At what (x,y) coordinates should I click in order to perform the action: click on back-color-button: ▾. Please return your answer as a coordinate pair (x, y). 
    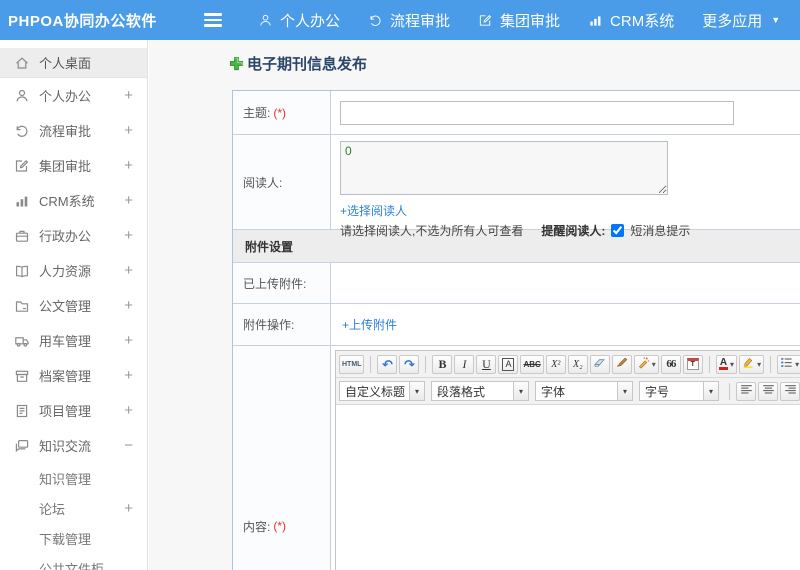
    Looking at the image, I should click on (752, 364).